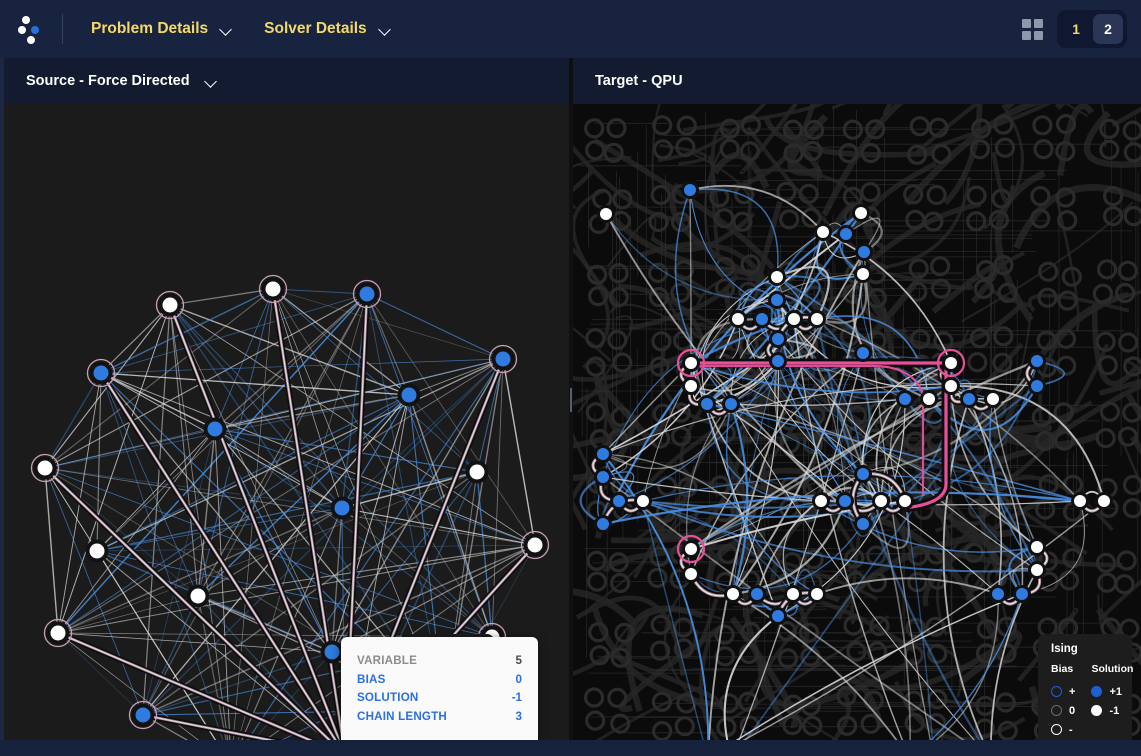 This screenshot has width=1141, height=756. I want to click on bias-negative-swatch-icon, so click(1056, 729).